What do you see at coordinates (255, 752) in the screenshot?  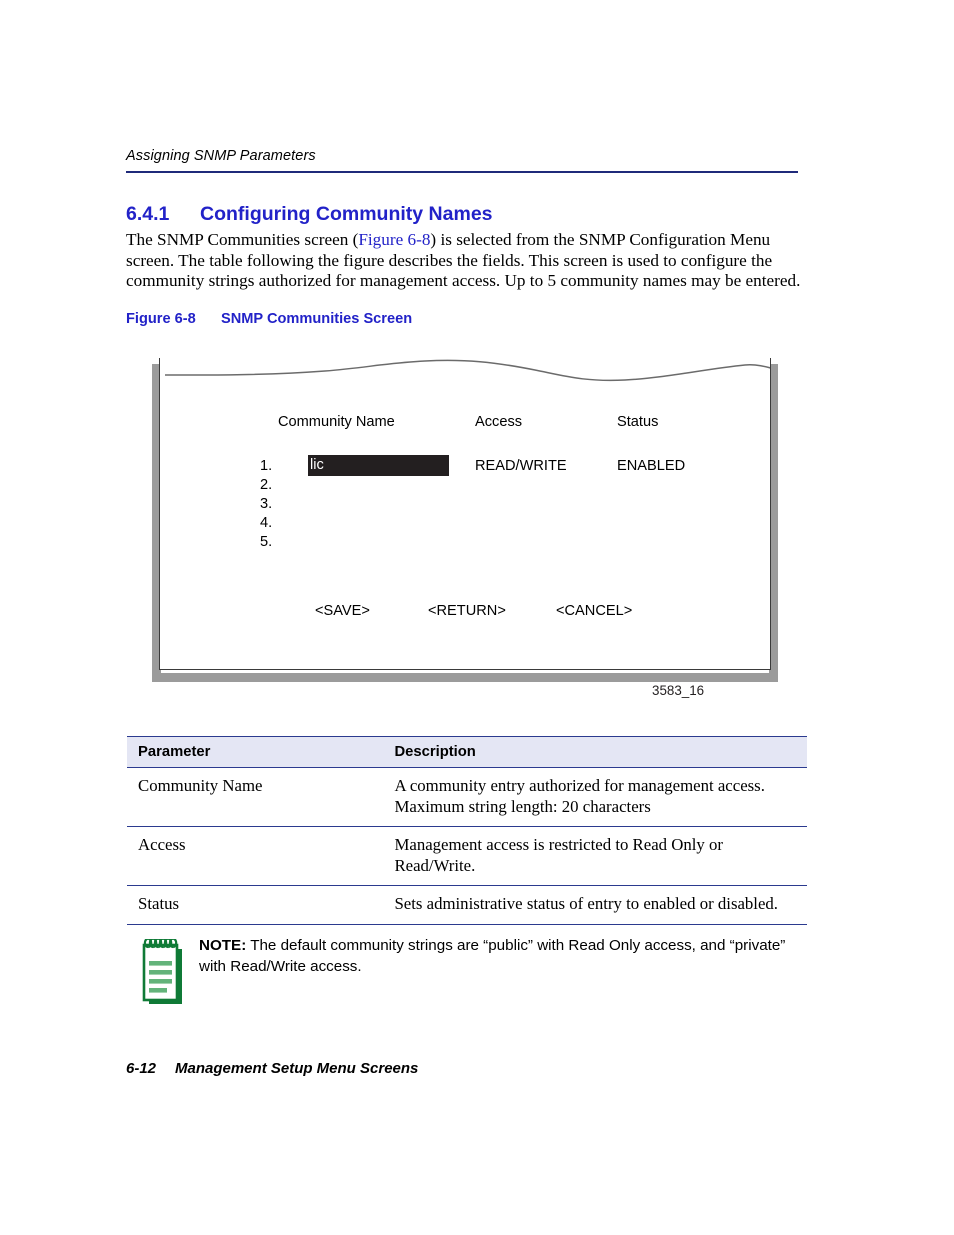 I see `table-header-parameter: Parameter` at bounding box center [255, 752].